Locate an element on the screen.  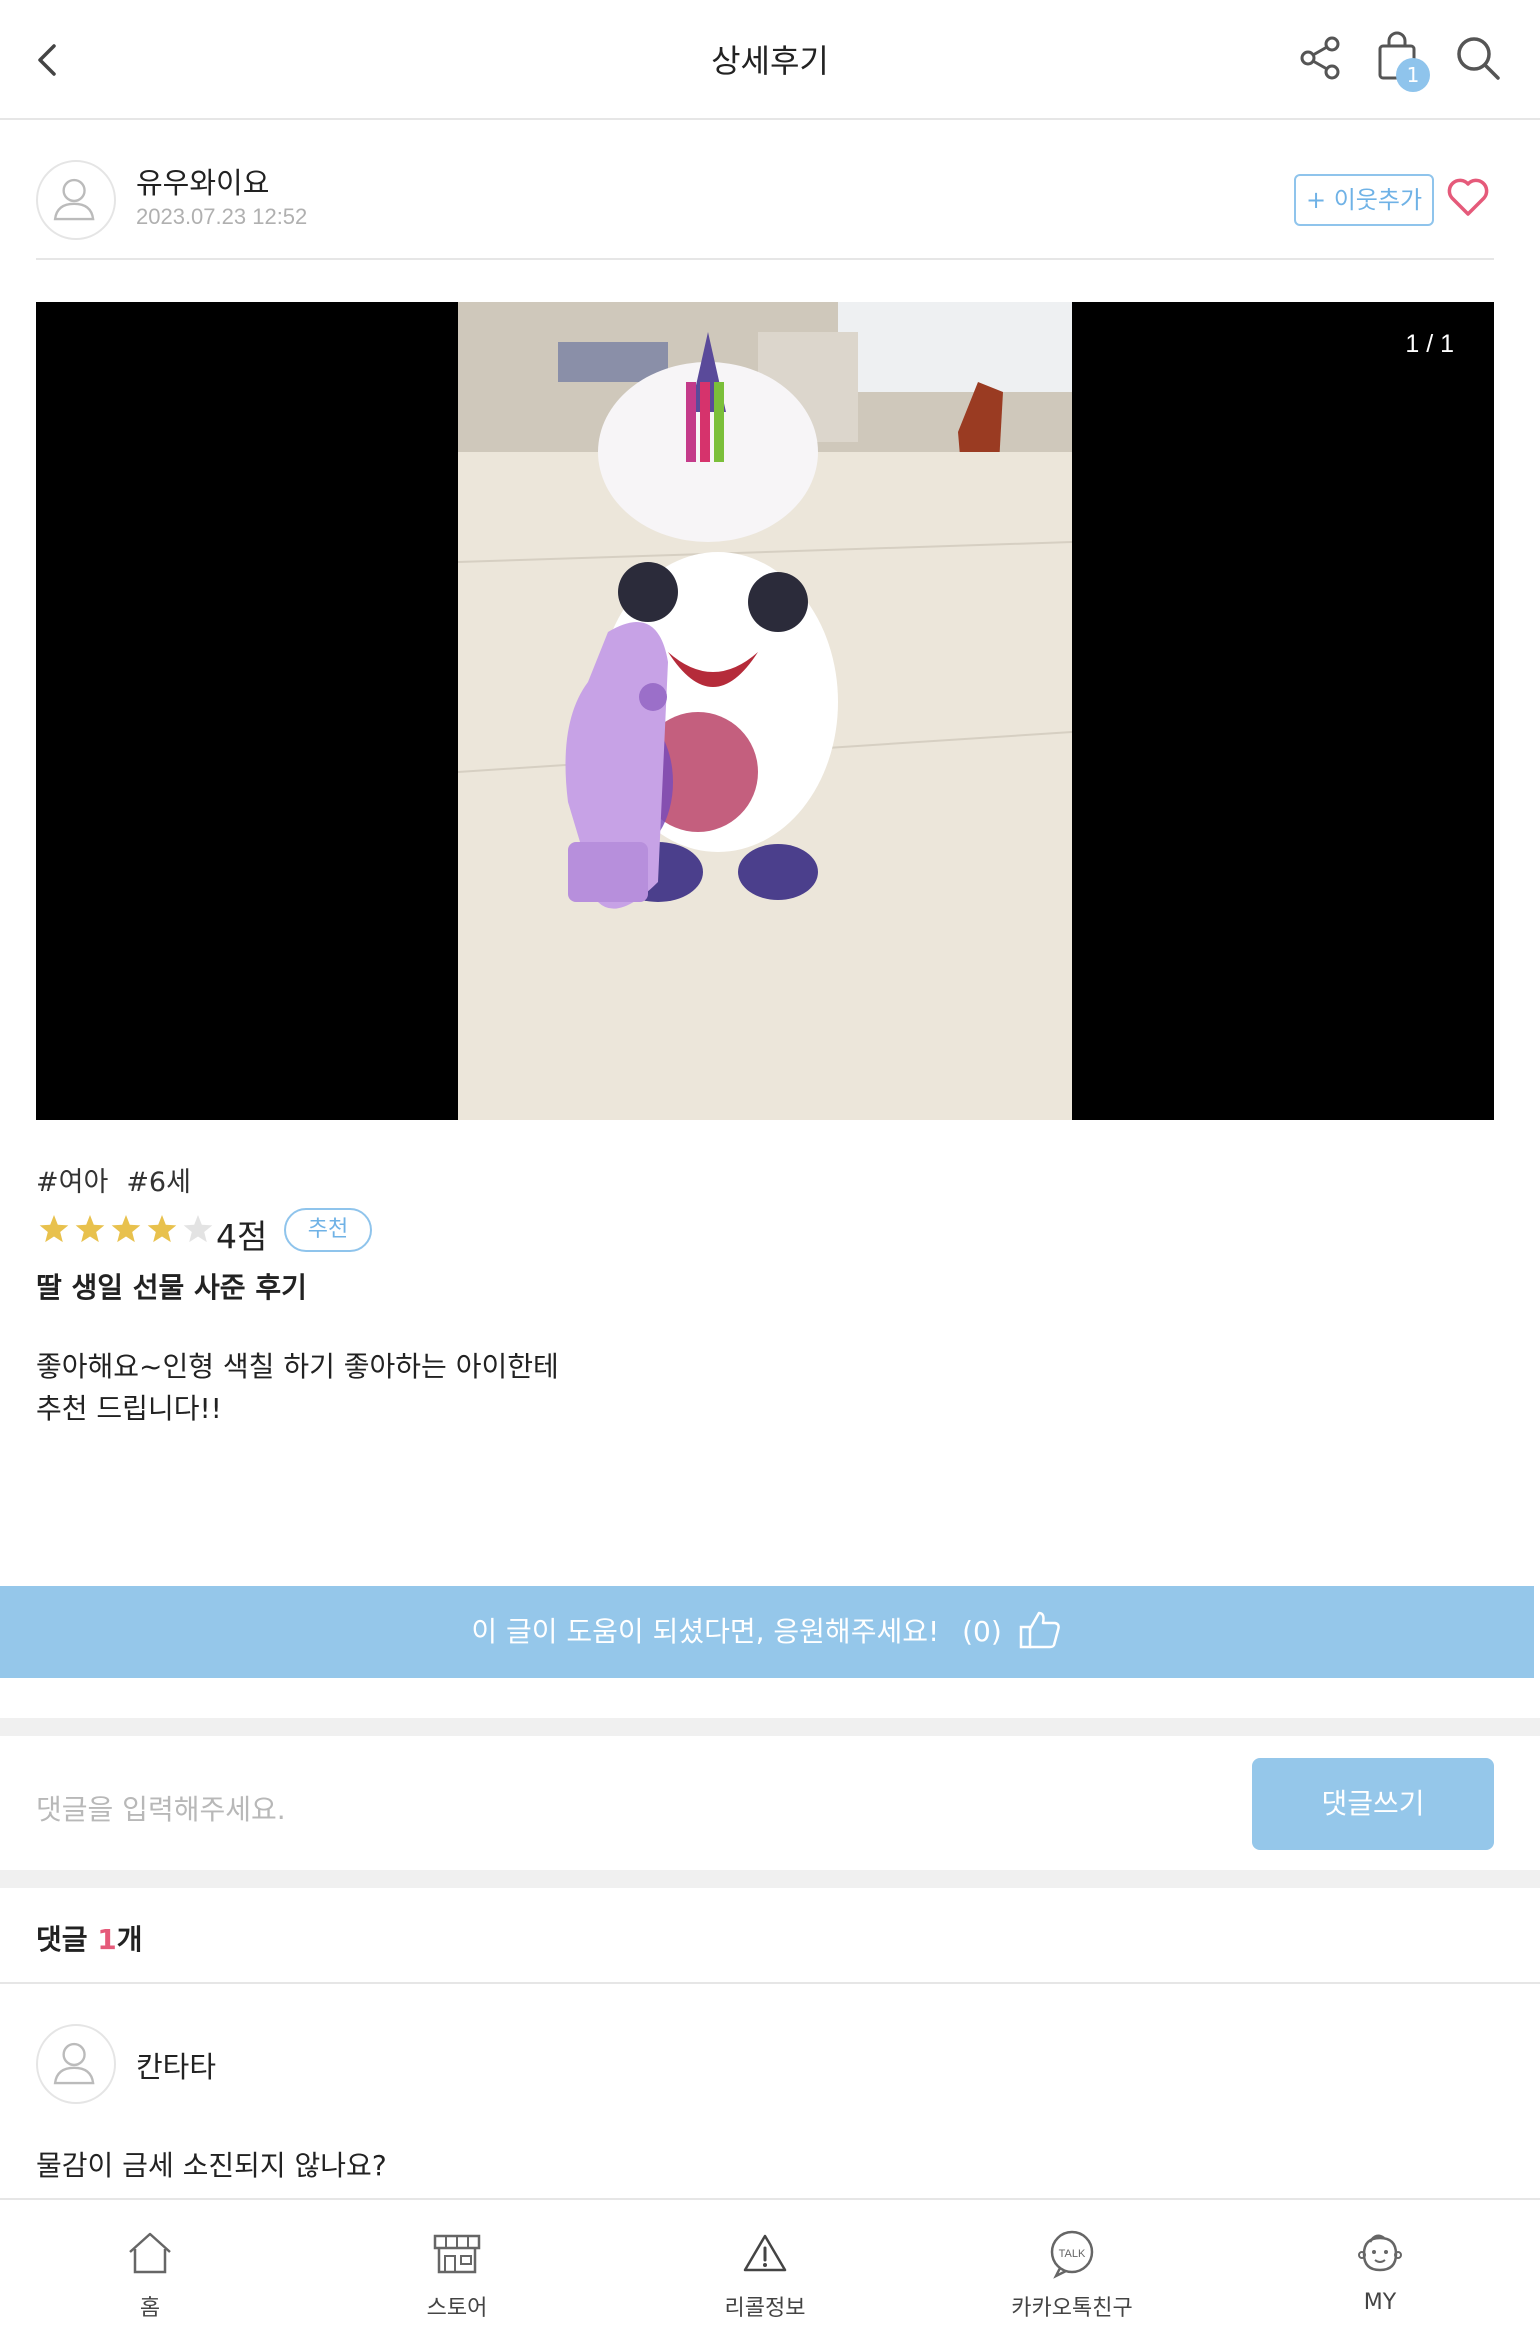
tab-label: 카카오톡친구 is located at coordinates (1072, 2308).